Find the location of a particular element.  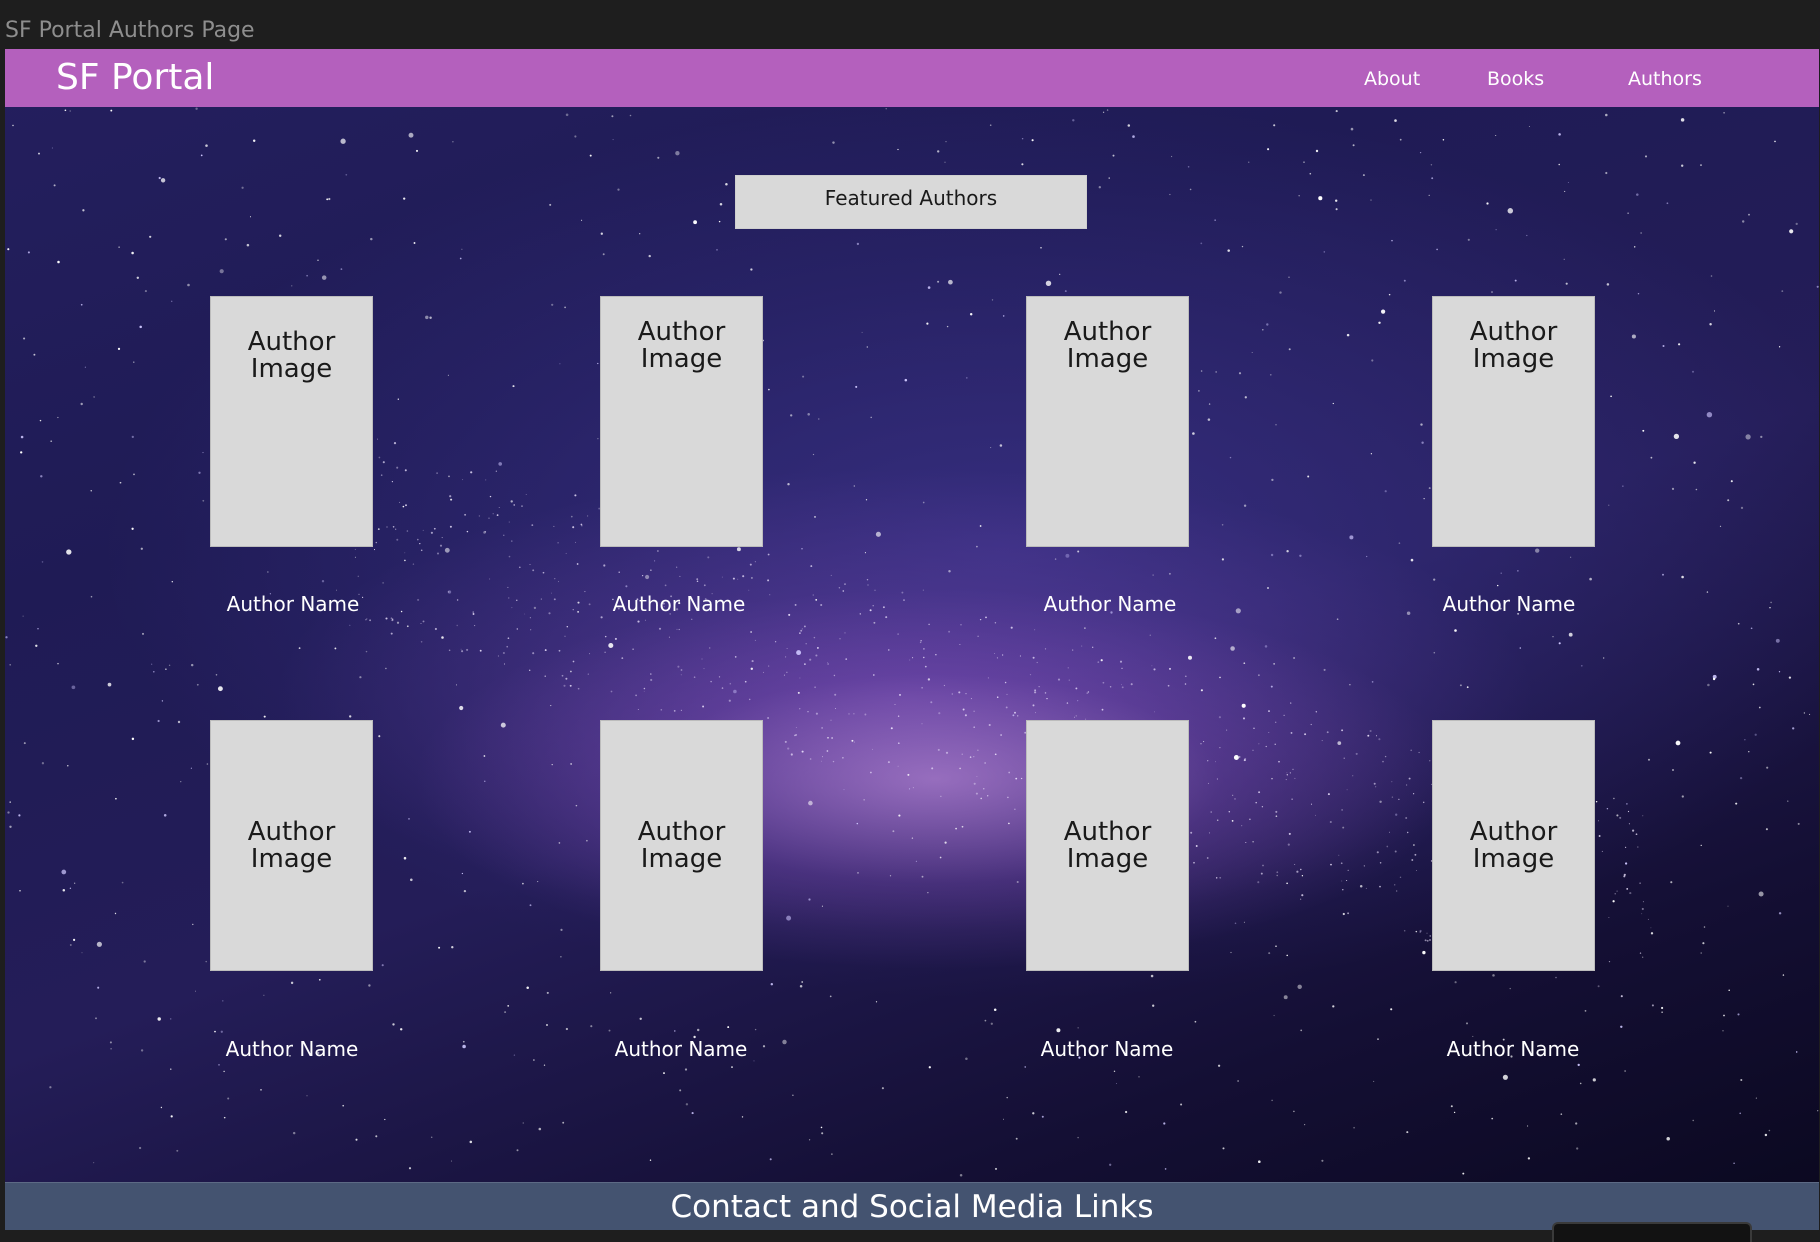

footer-contact-links: Contact and Social Media Links is located at coordinates (912, 1207).